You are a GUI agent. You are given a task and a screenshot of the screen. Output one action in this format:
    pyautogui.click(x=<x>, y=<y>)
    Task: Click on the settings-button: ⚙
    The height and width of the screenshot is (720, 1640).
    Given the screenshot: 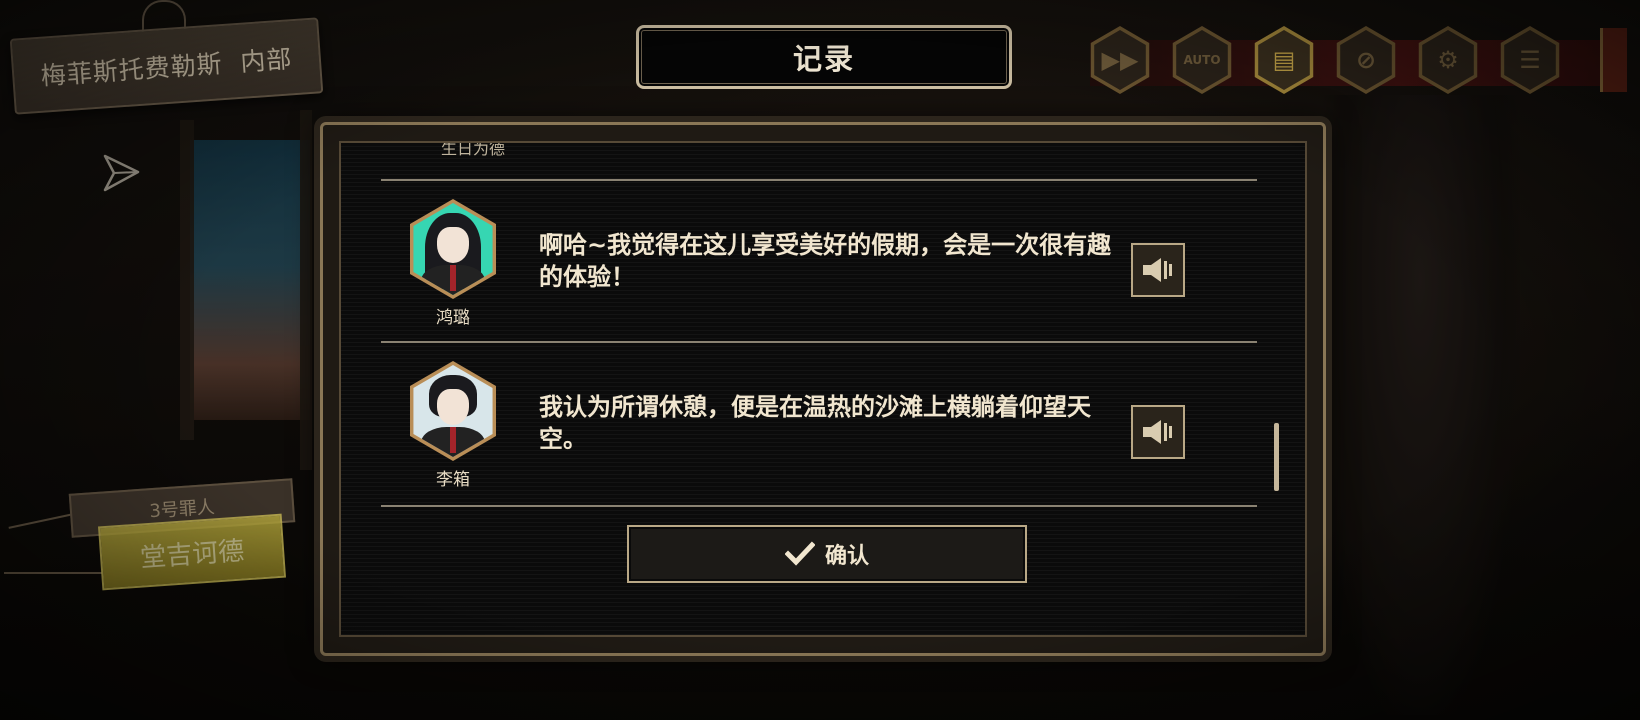 What is the action you would take?
    pyautogui.click(x=1448, y=60)
    